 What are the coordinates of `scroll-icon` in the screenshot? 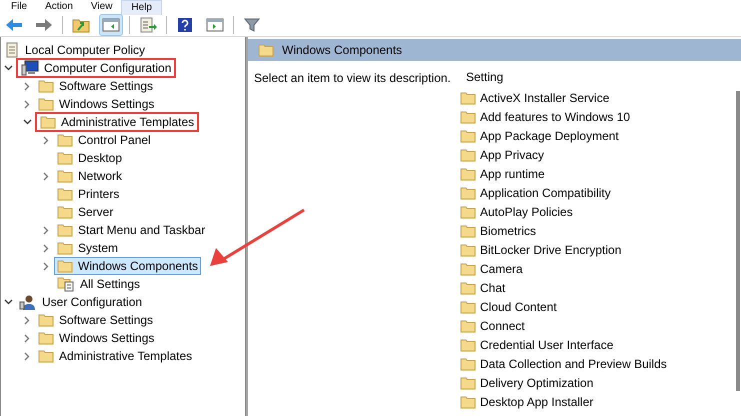 It's located at (12, 50).